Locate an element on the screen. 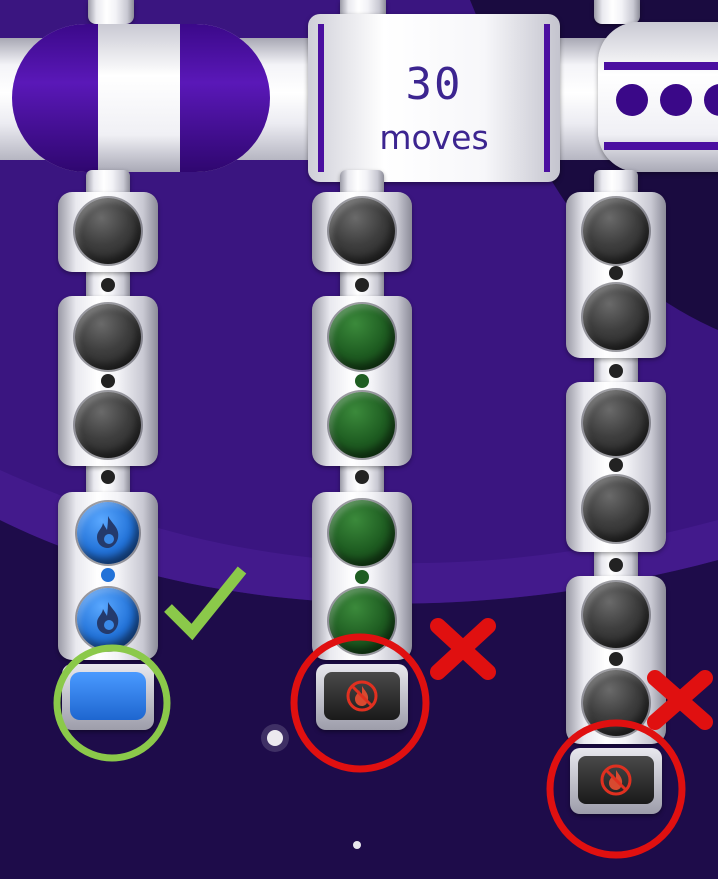 The image size is (718, 879). check-mark-icon is located at coordinates (205, 603).